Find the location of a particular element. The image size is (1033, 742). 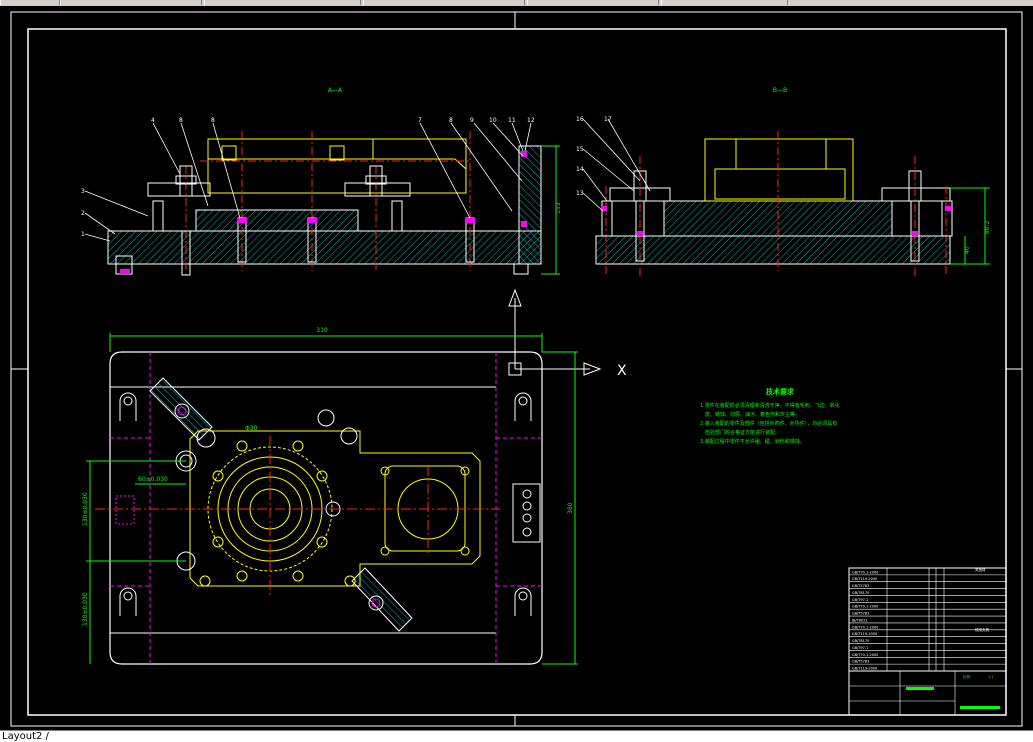

tech-req-line: 2.装入装配的零件及部件（包括外购件、外协件），均必须具有 is located at coordinates (768, 423).